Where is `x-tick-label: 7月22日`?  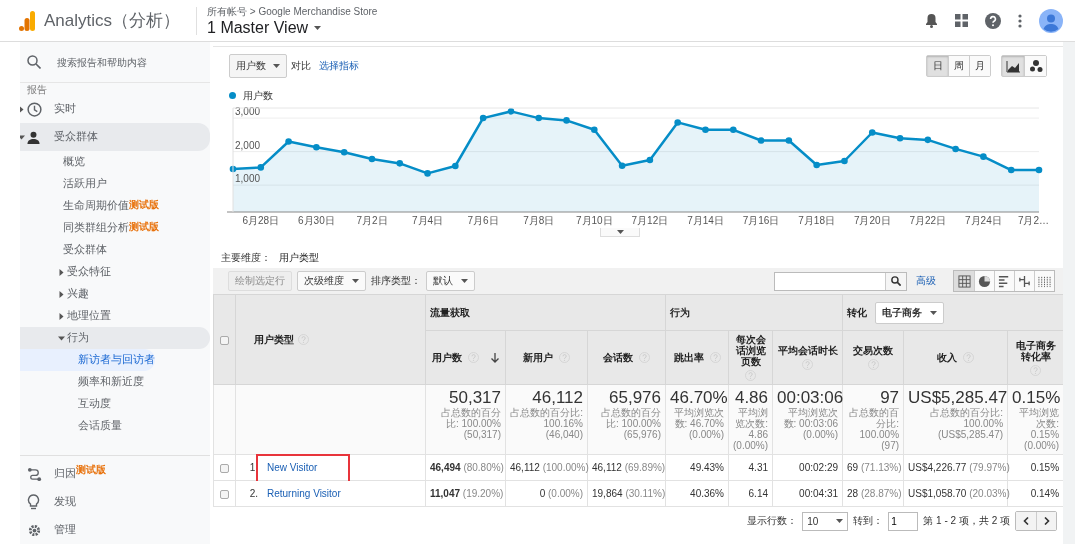 x-tick-label: 7月22日 is located at coordinates (928, 220).